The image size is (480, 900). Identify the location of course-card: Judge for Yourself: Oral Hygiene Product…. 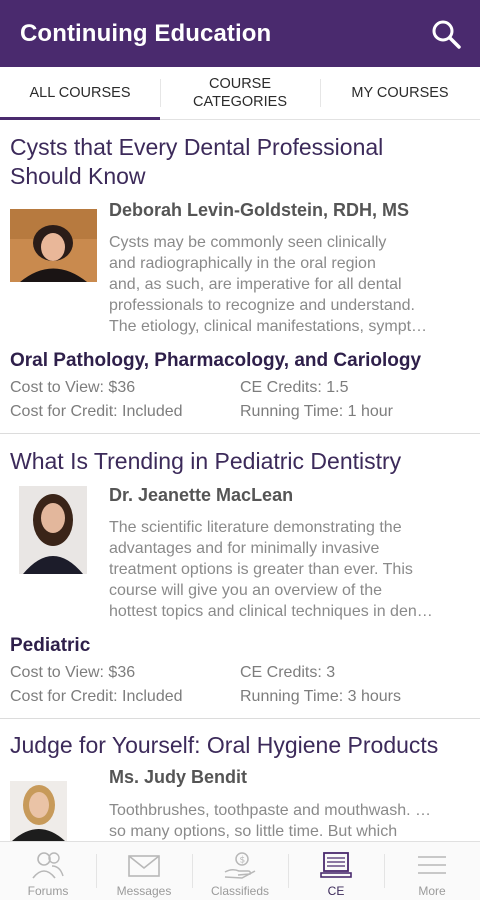
(240, 780).